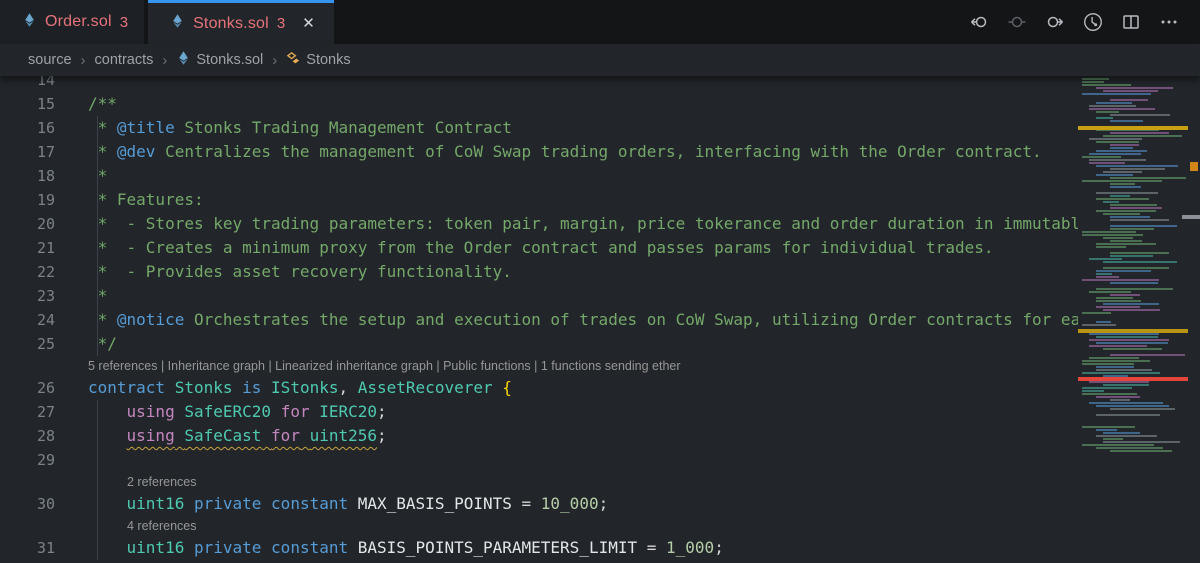  I want to click on breadcrumb-item-source: source, so click(50, 60).